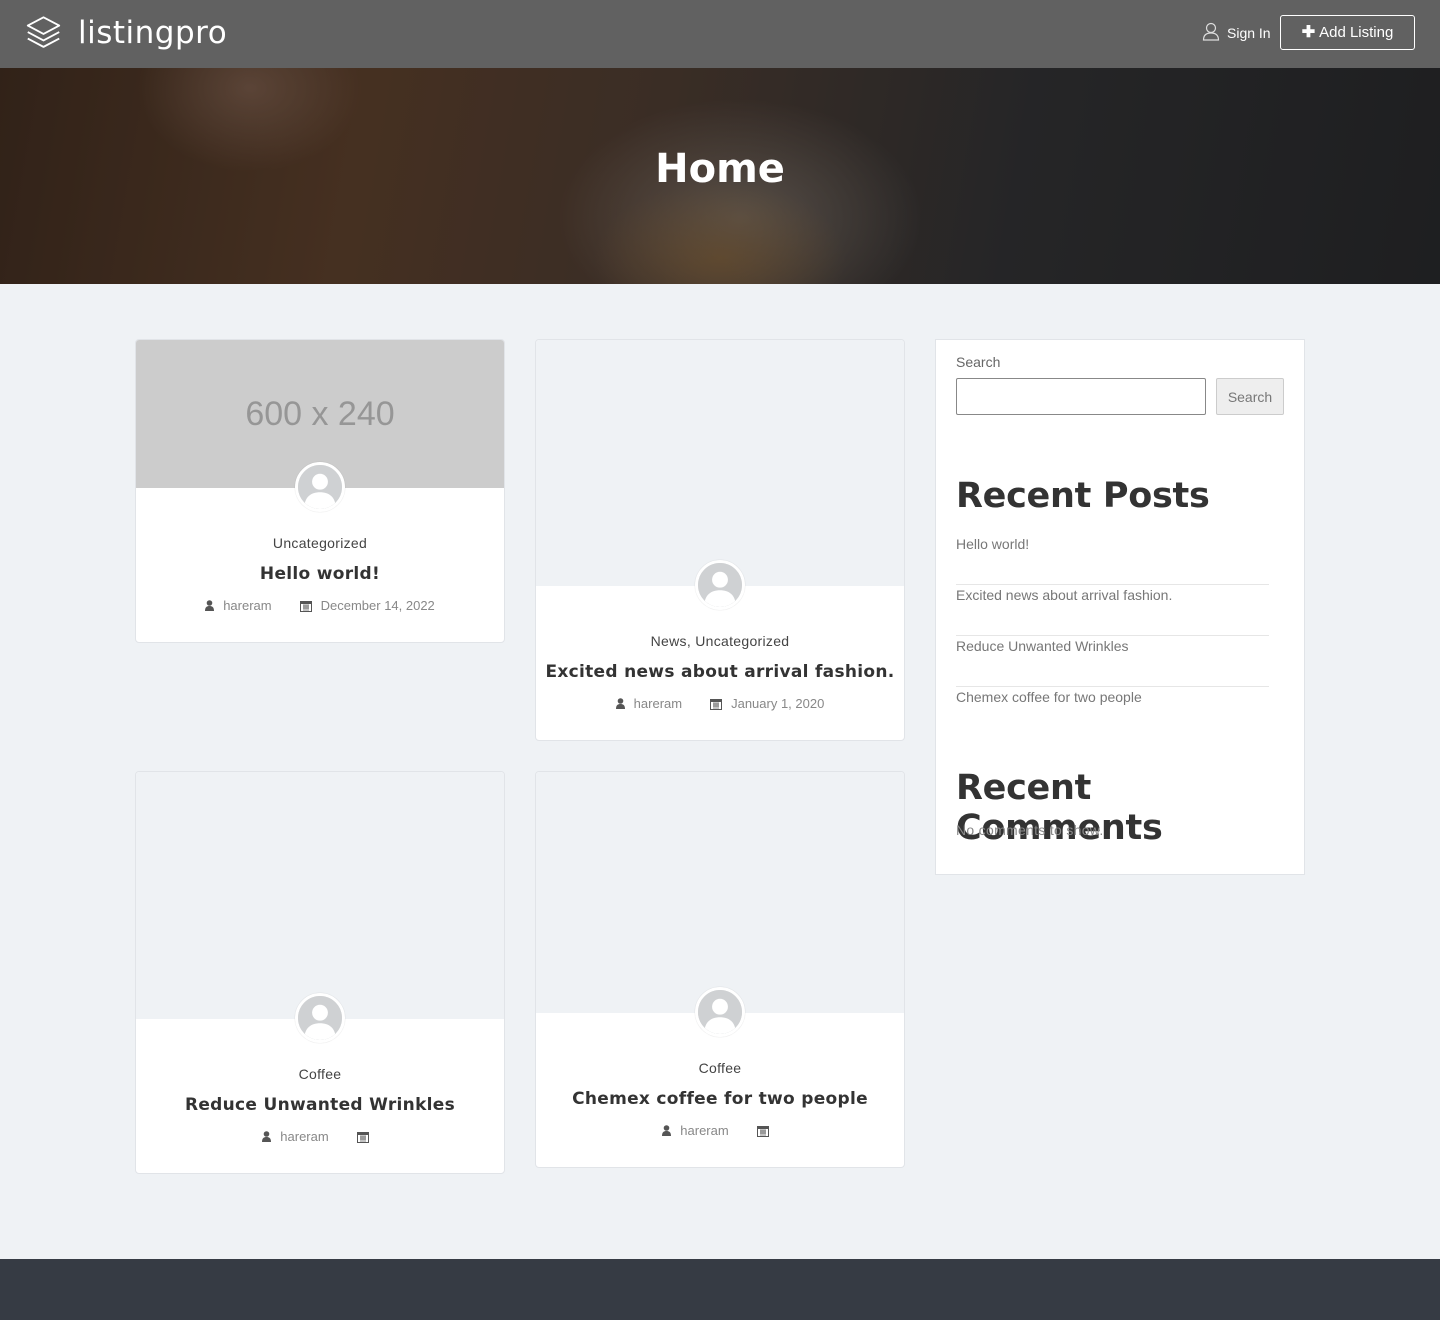  Describe the element at coordinates (1042, 646) in the screenshot. I see `recent-post-link: Reduce Unwanted Wrinkles` at that location.